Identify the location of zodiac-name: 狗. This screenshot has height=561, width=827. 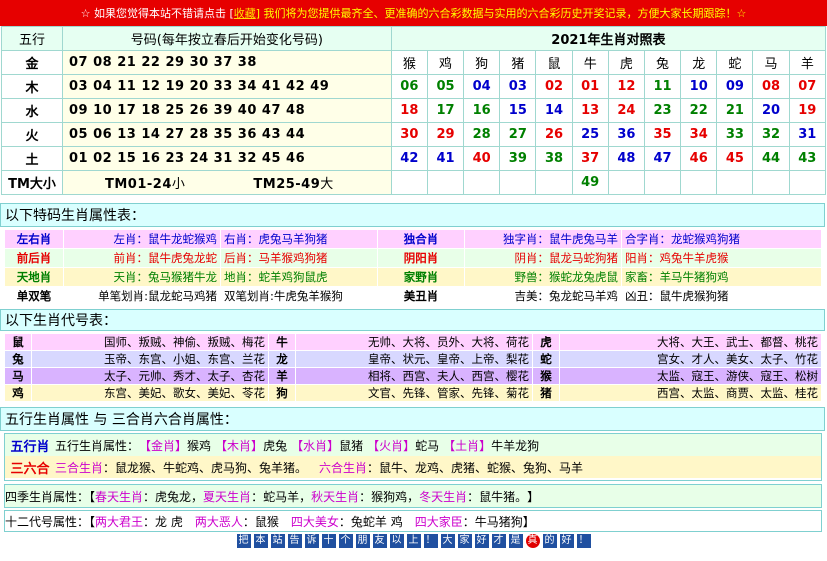
(282, 393).